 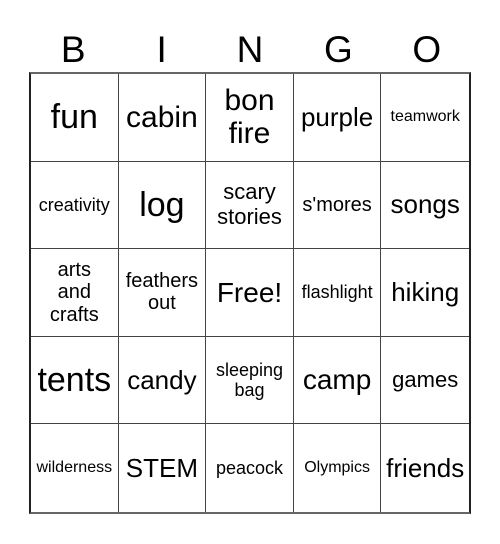 What do you see at coordinates (162, 205) in the screenshot?
I see `bingo-cell: log` at bounding box center [162, 205].